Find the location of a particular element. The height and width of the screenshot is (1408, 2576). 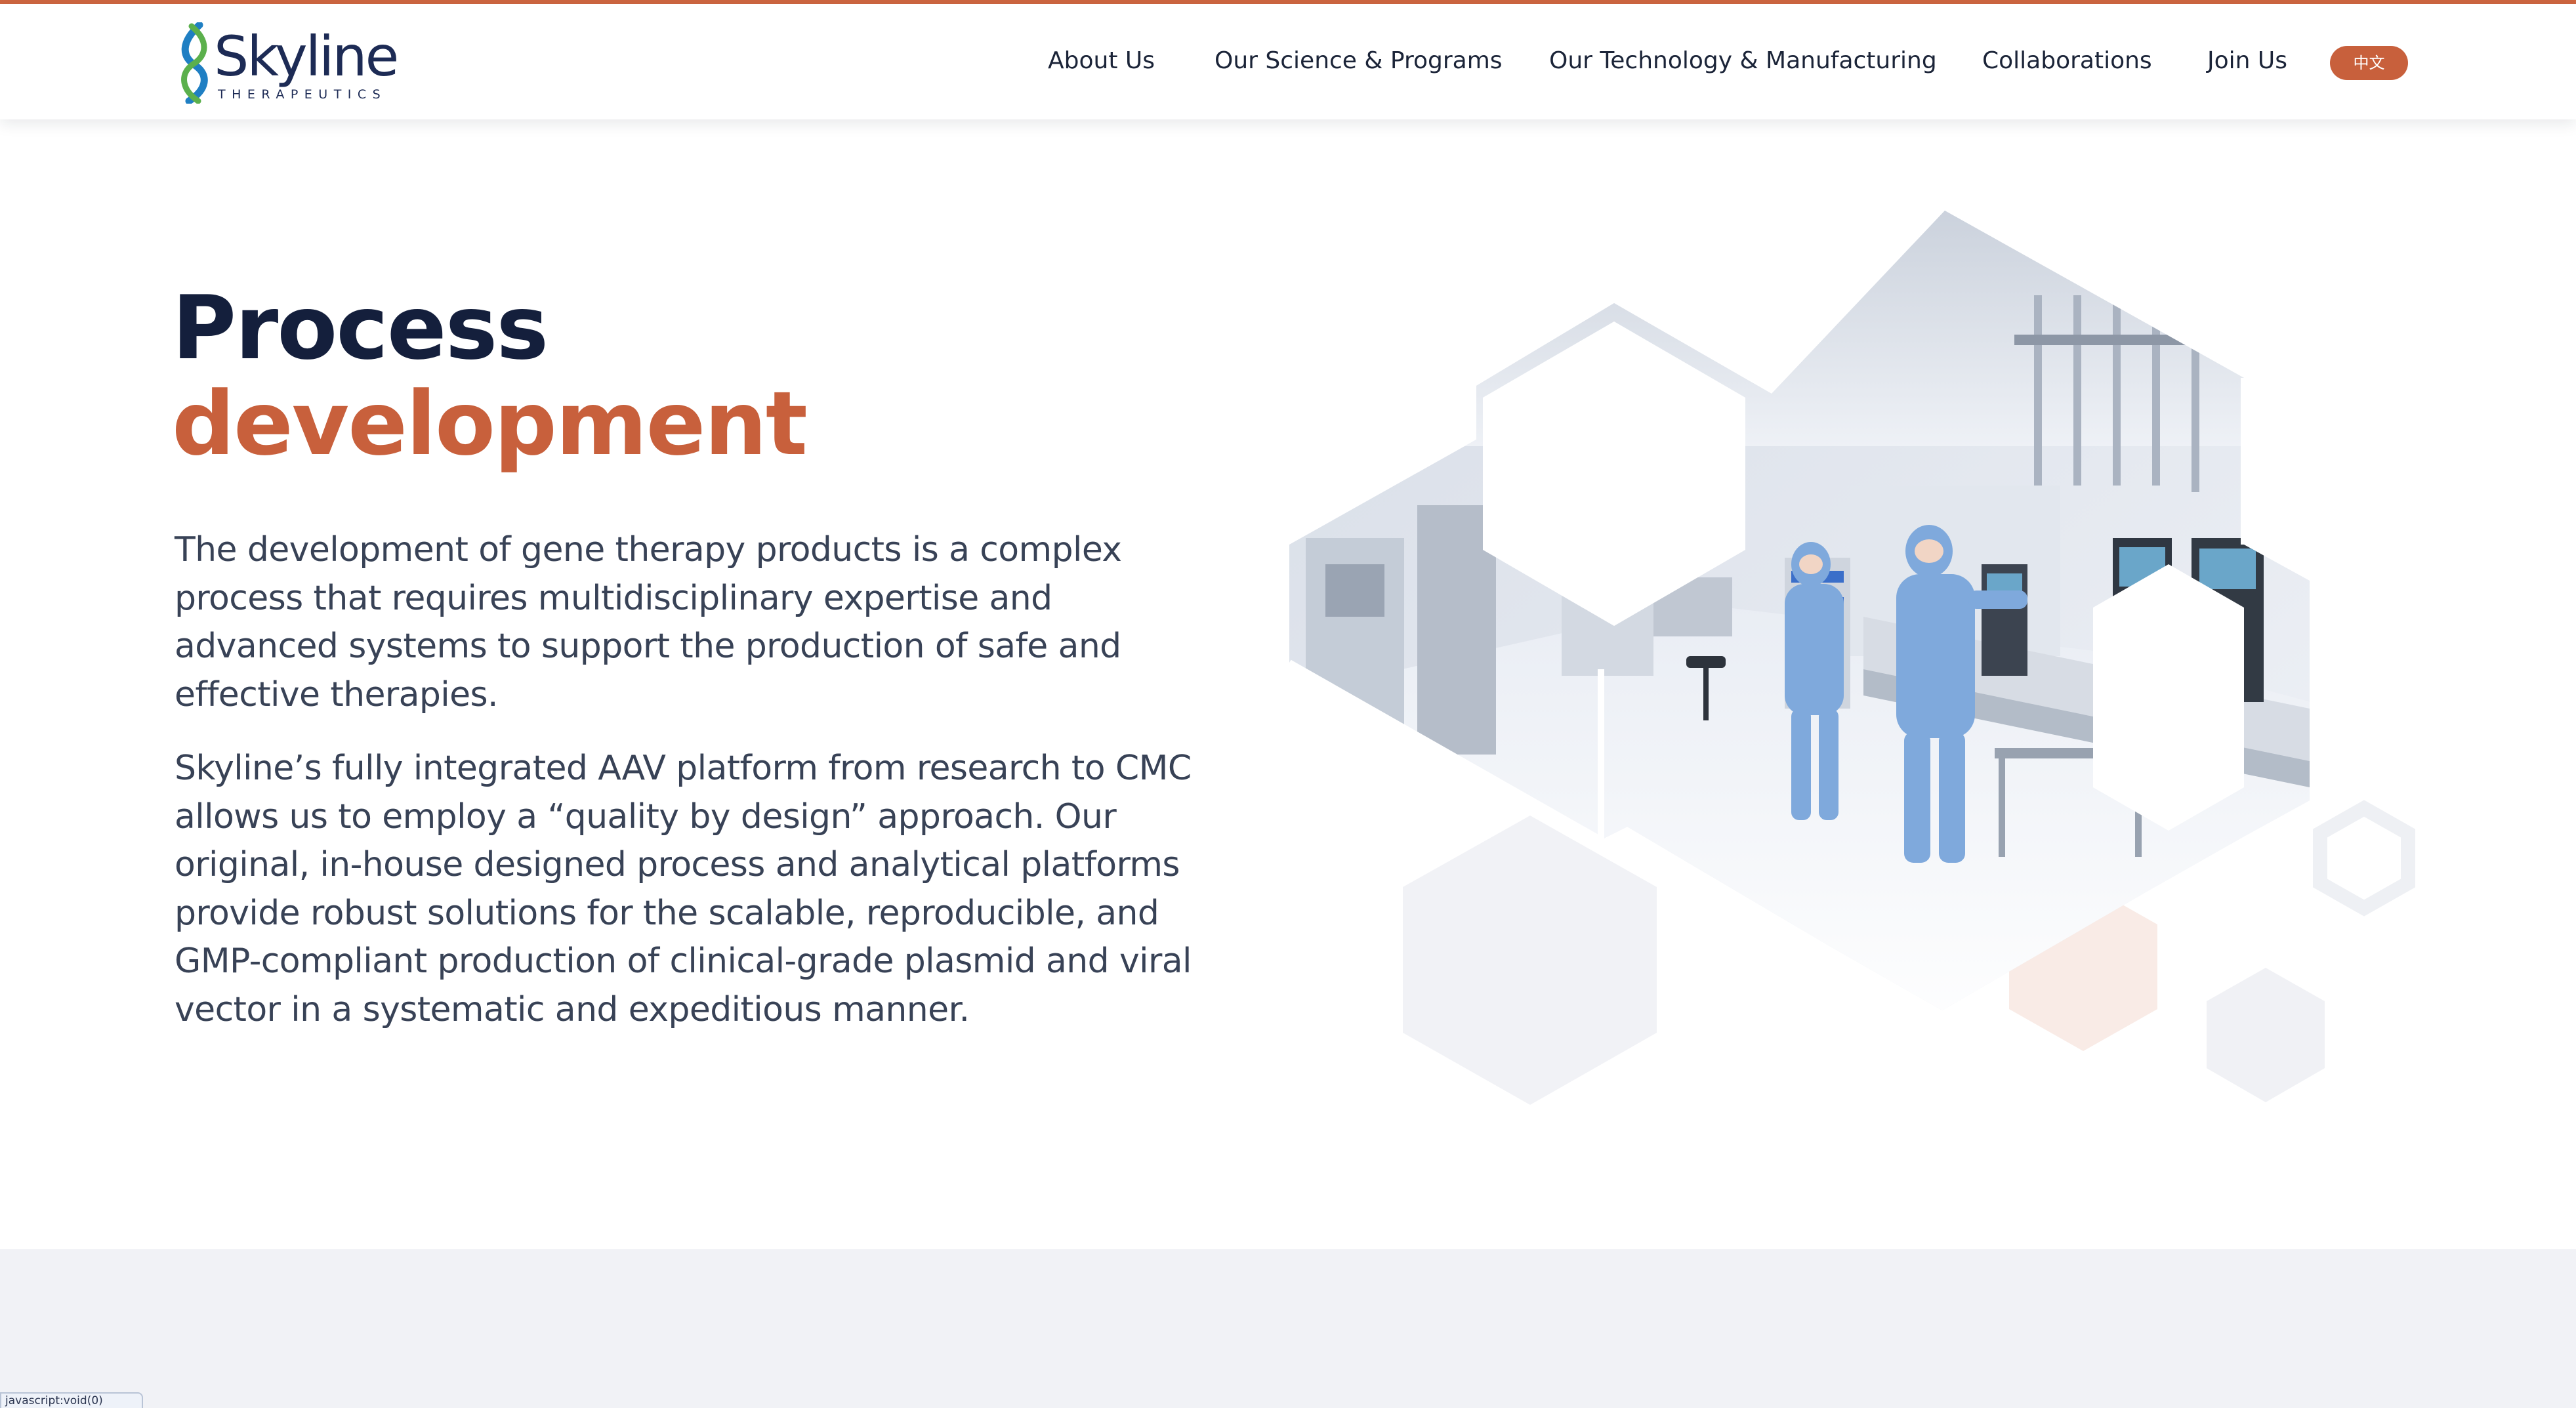

next-section-band is located at coordinates (1288, 1329).